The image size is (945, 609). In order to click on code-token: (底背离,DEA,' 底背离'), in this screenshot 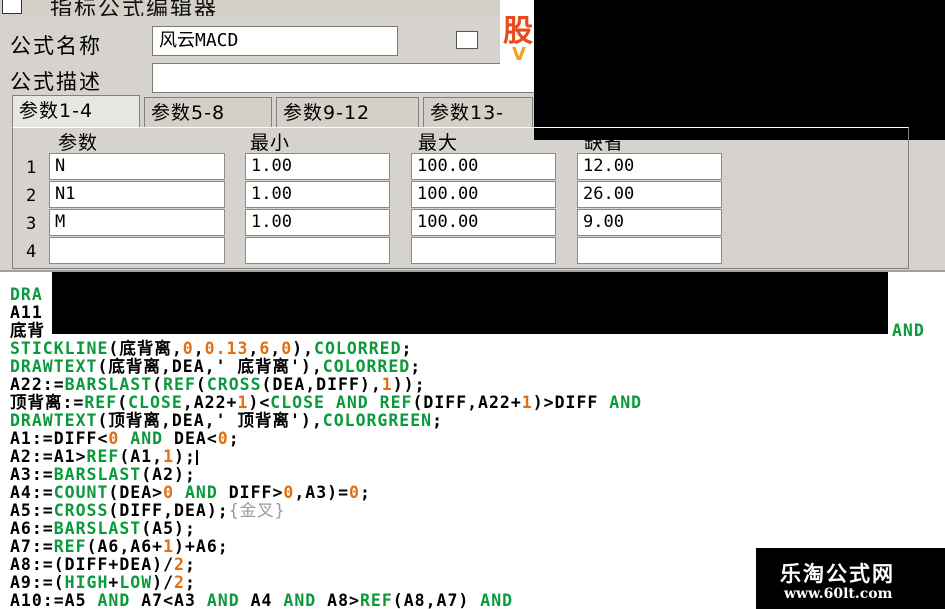, I will do `click(210, 366)`.